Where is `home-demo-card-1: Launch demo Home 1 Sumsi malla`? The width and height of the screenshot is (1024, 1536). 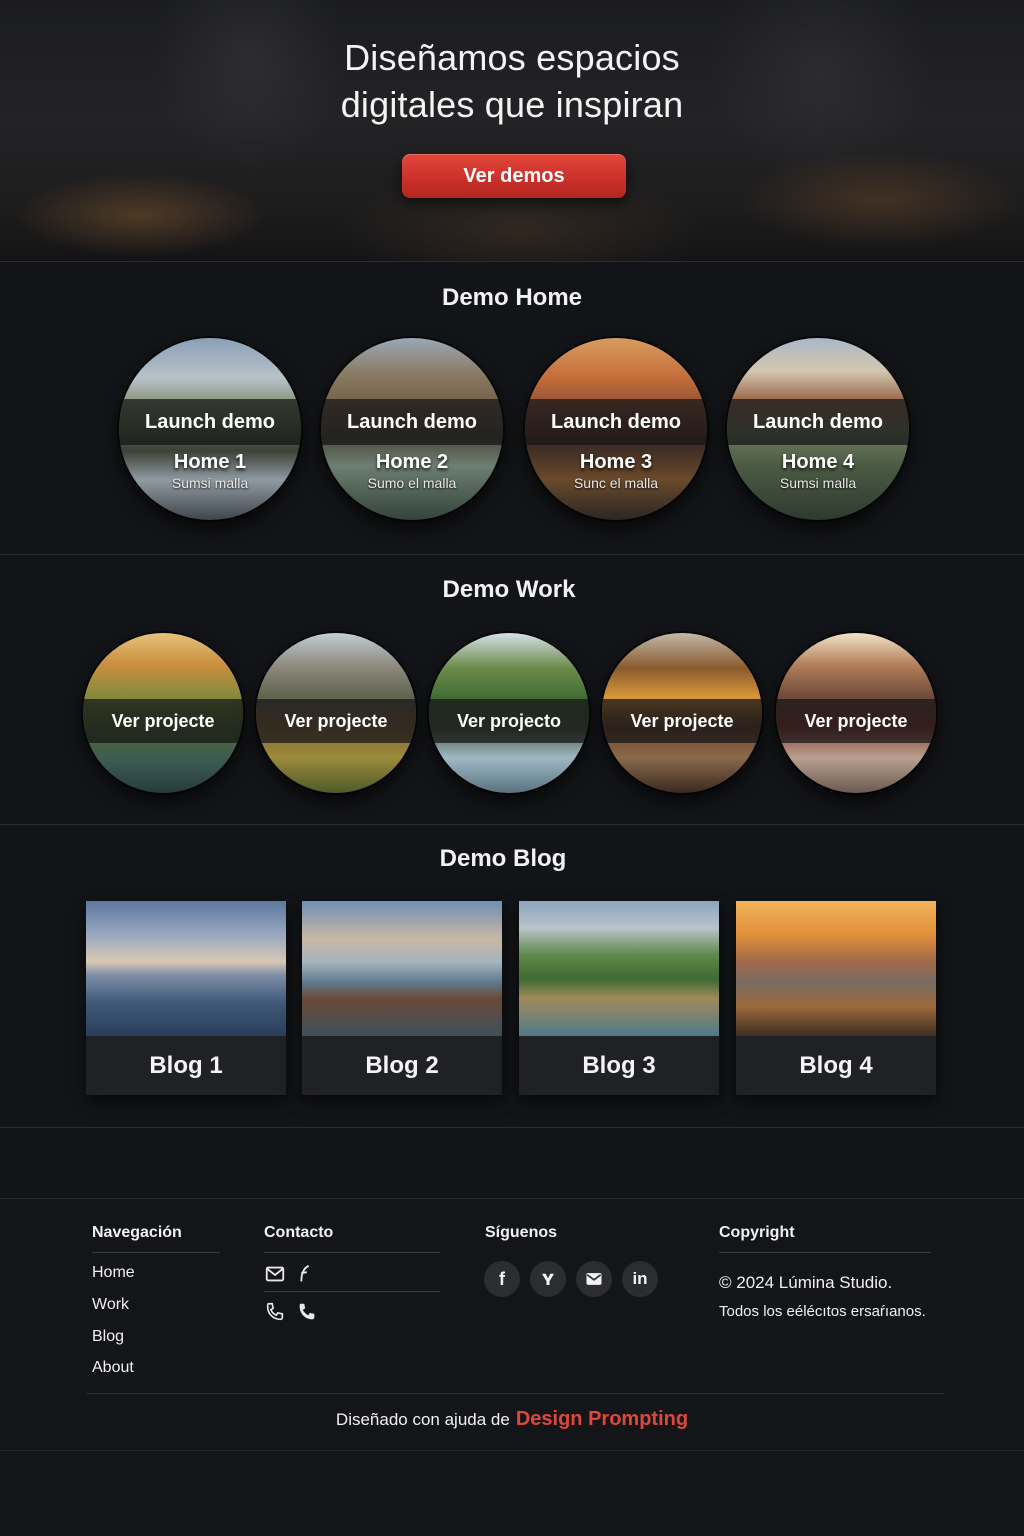 home-demo-card-1: Launch demo Home 1 Sumsi malla is located at coordinates (210, 429).